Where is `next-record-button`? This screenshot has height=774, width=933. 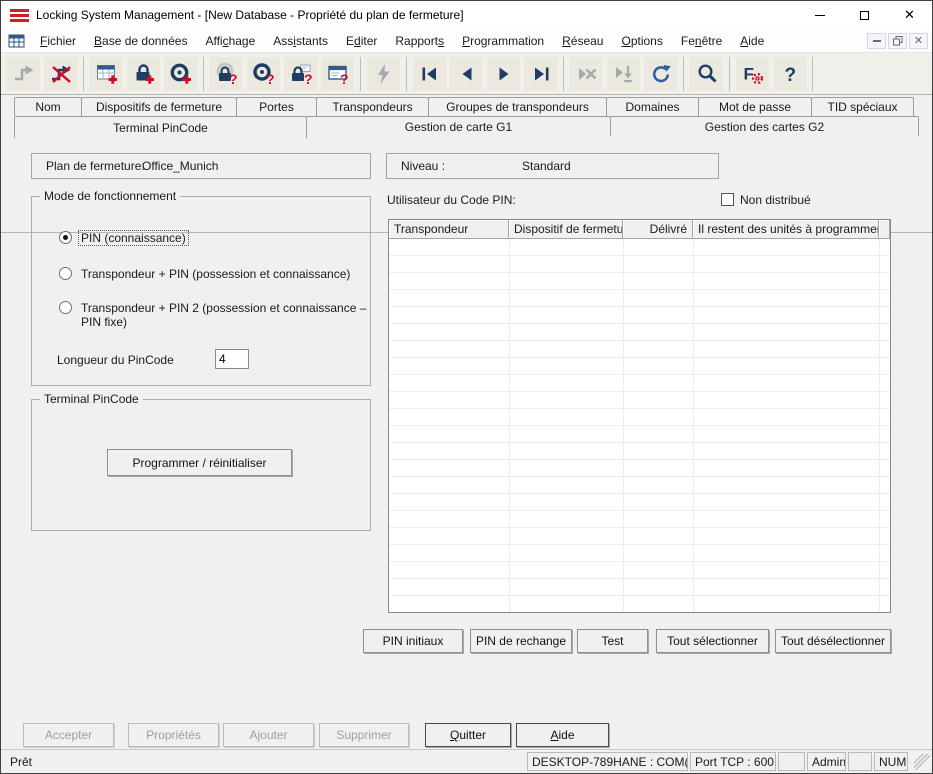 next-record-button is located at coordinates (503, 73).